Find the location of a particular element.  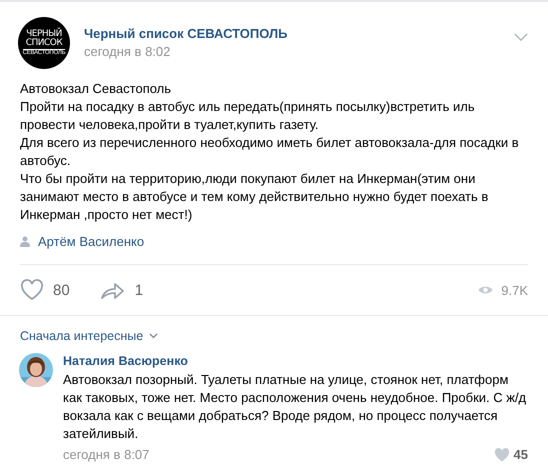

chevron-down-icon is located at coordinates (153, 336).